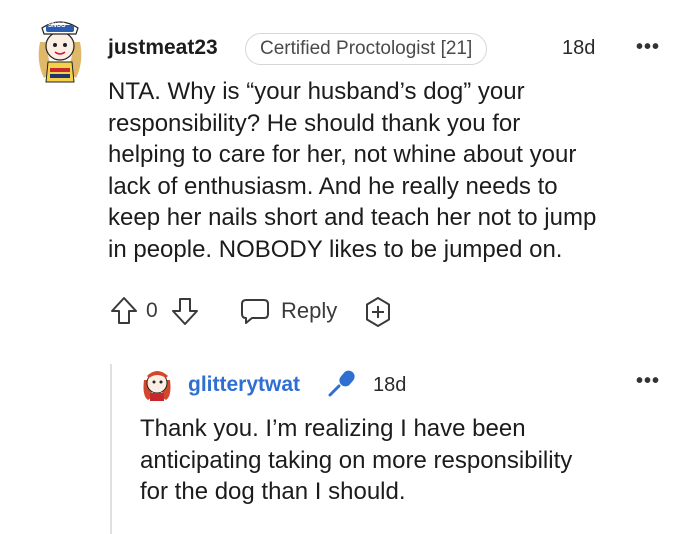 The height and width of the screenshot is (534, 700). Describe the element at coordinates (111, 449) in the screenshot. I see `thread-line` at that location.